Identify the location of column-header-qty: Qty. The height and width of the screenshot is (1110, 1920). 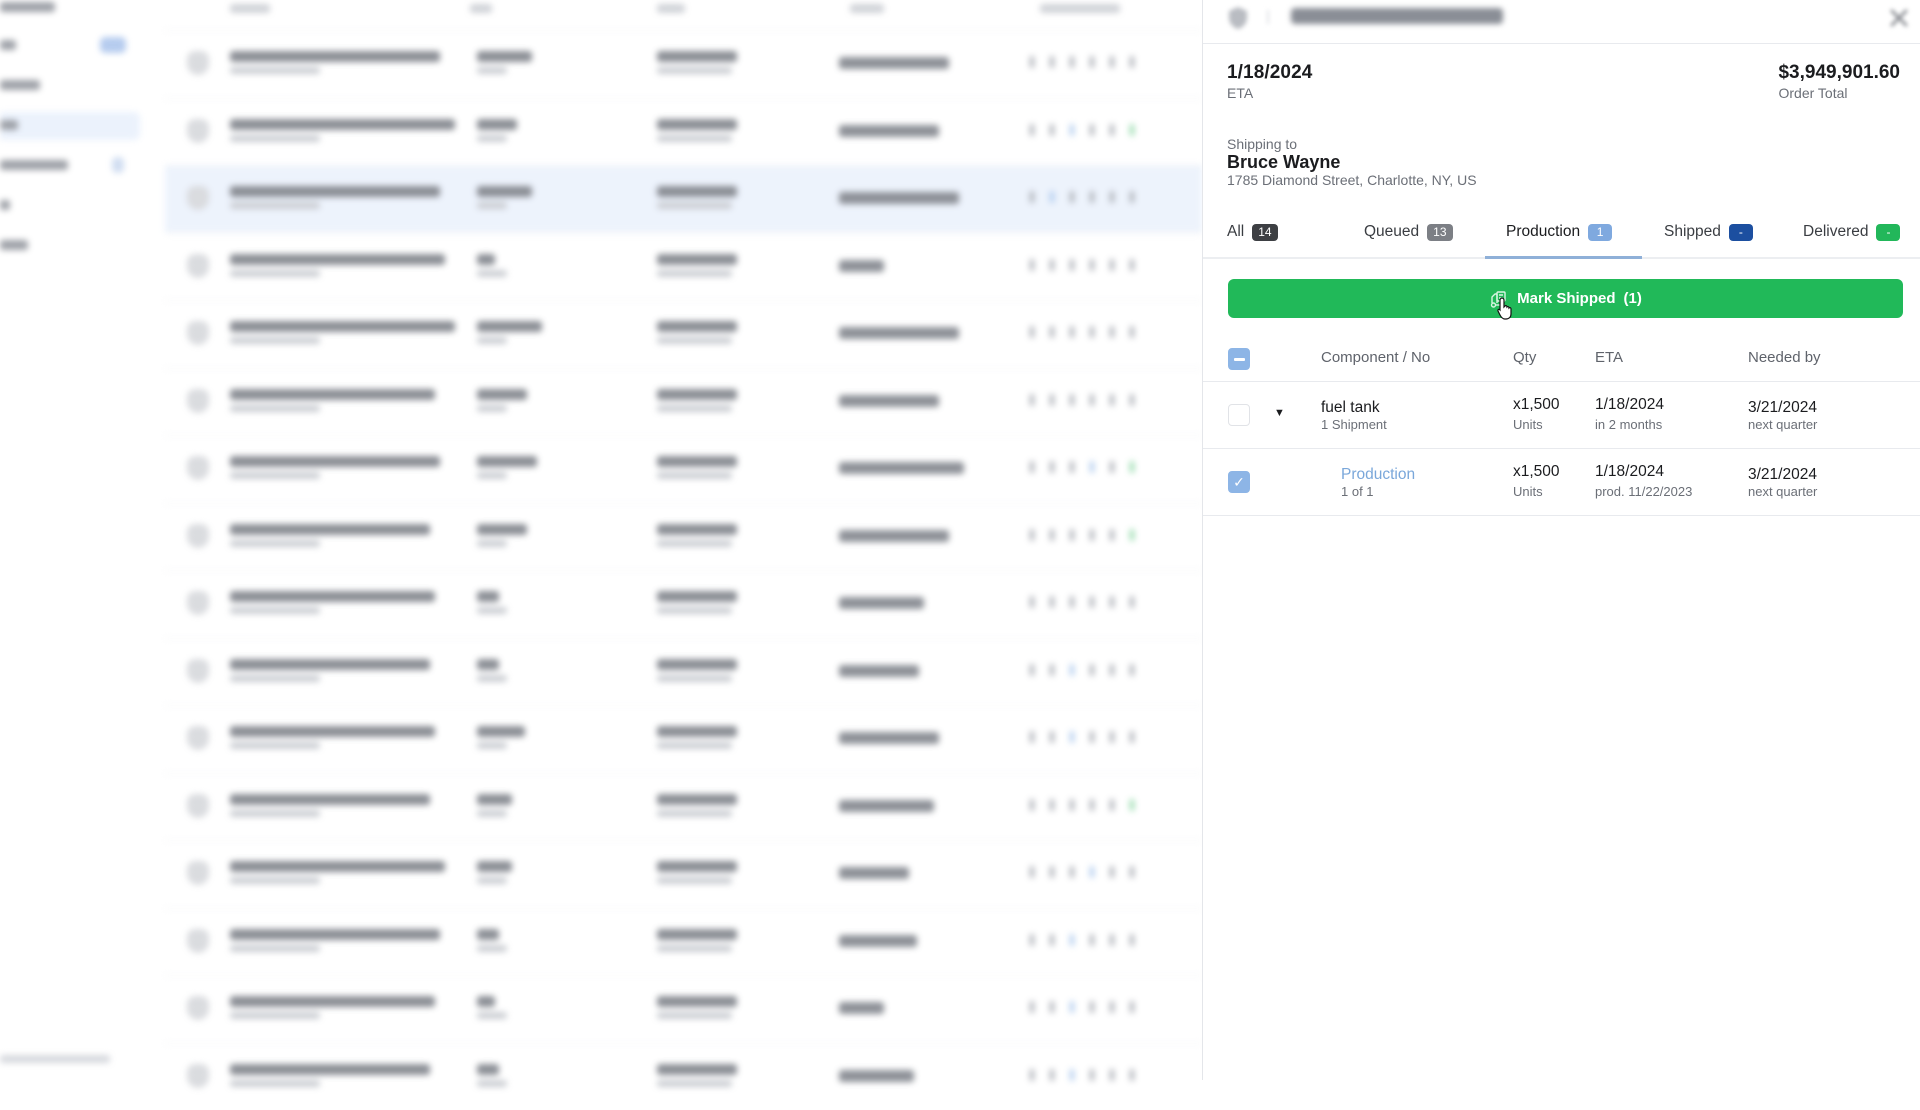
(1524, 357).